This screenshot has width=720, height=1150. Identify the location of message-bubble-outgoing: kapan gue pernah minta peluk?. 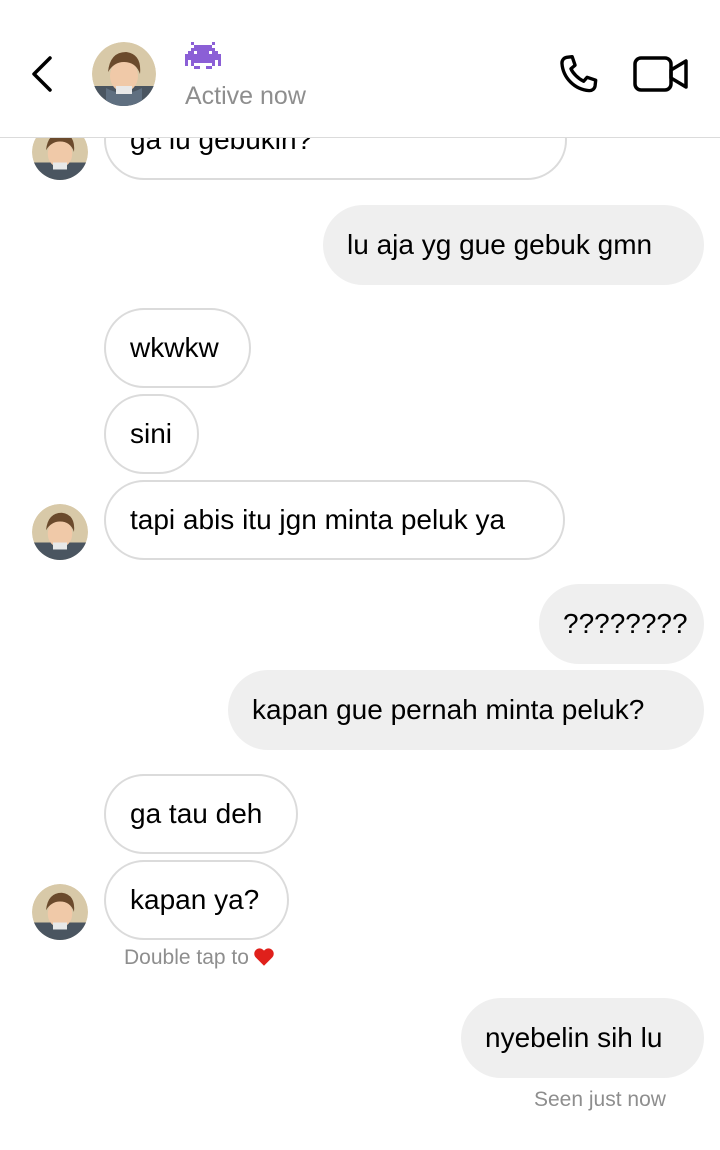
(466, 710).